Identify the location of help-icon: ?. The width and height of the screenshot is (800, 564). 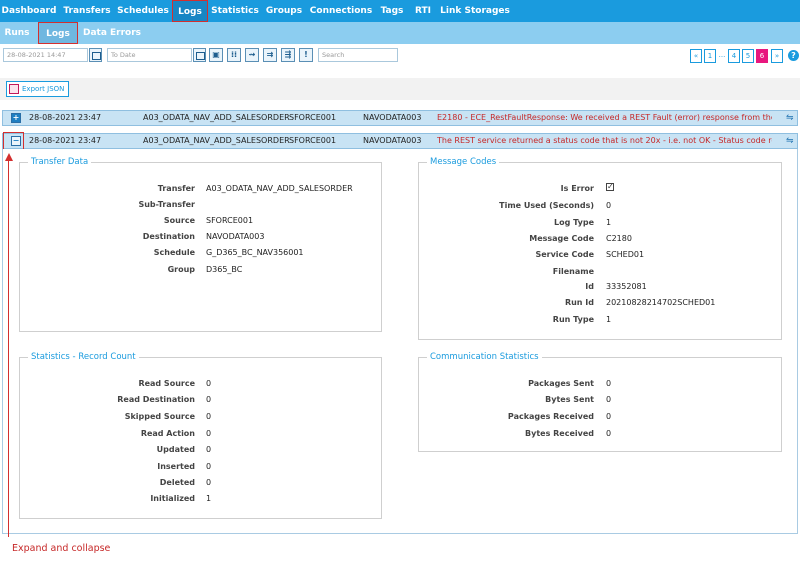
(793, 55).